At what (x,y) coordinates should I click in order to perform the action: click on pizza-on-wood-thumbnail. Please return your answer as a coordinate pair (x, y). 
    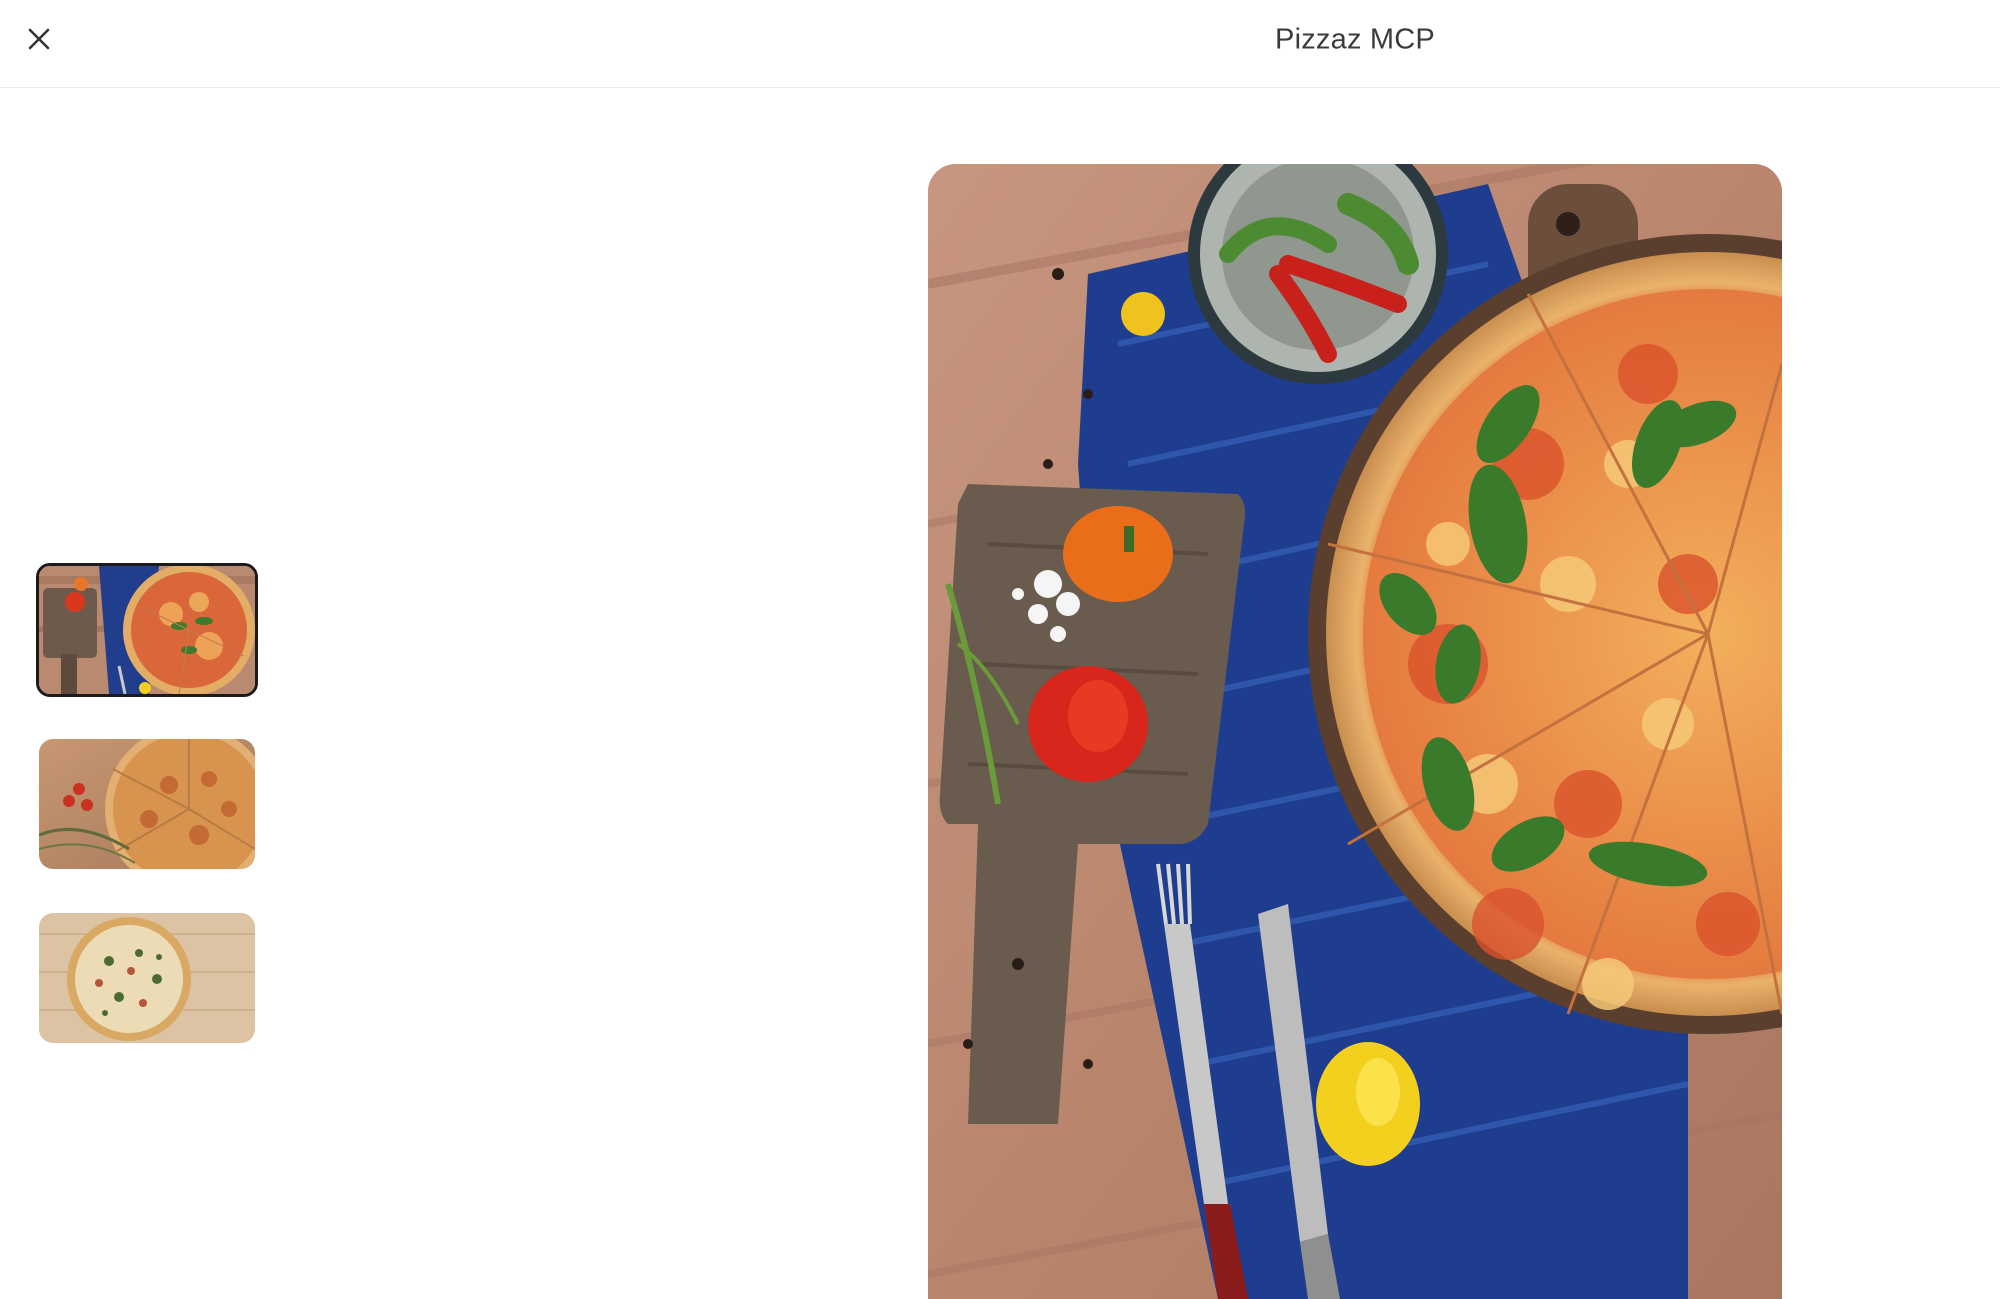
    Looking at the image, I should click on (147, 978).